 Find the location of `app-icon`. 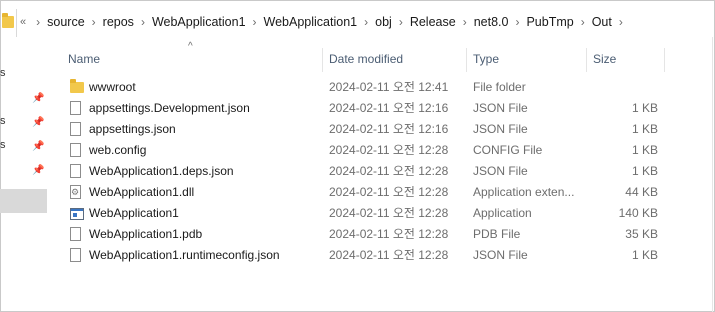

app-icon is located at coordinates (77, 214).